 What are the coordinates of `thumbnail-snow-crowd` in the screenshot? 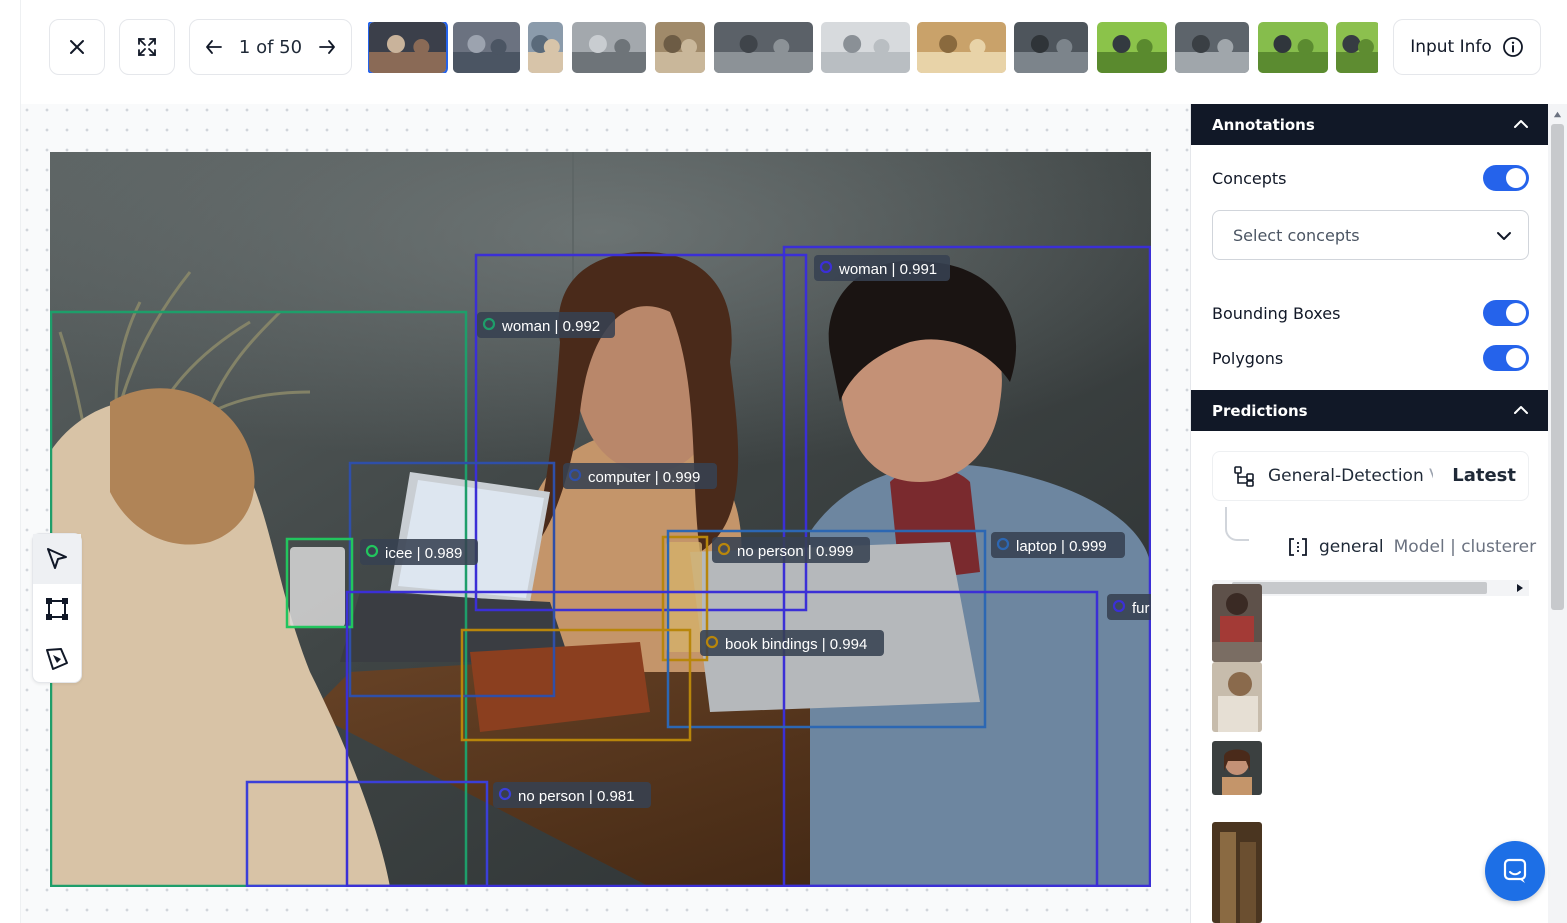 It's located at (865, 47).